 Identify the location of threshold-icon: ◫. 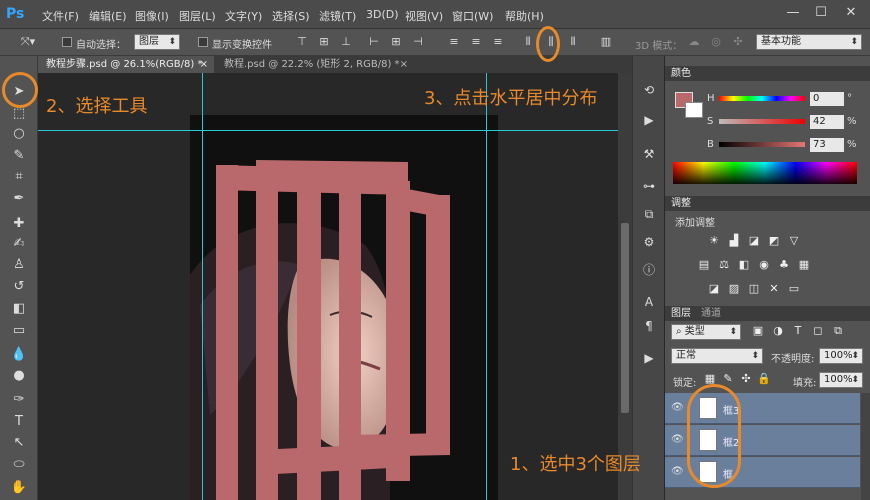
(754, 289).